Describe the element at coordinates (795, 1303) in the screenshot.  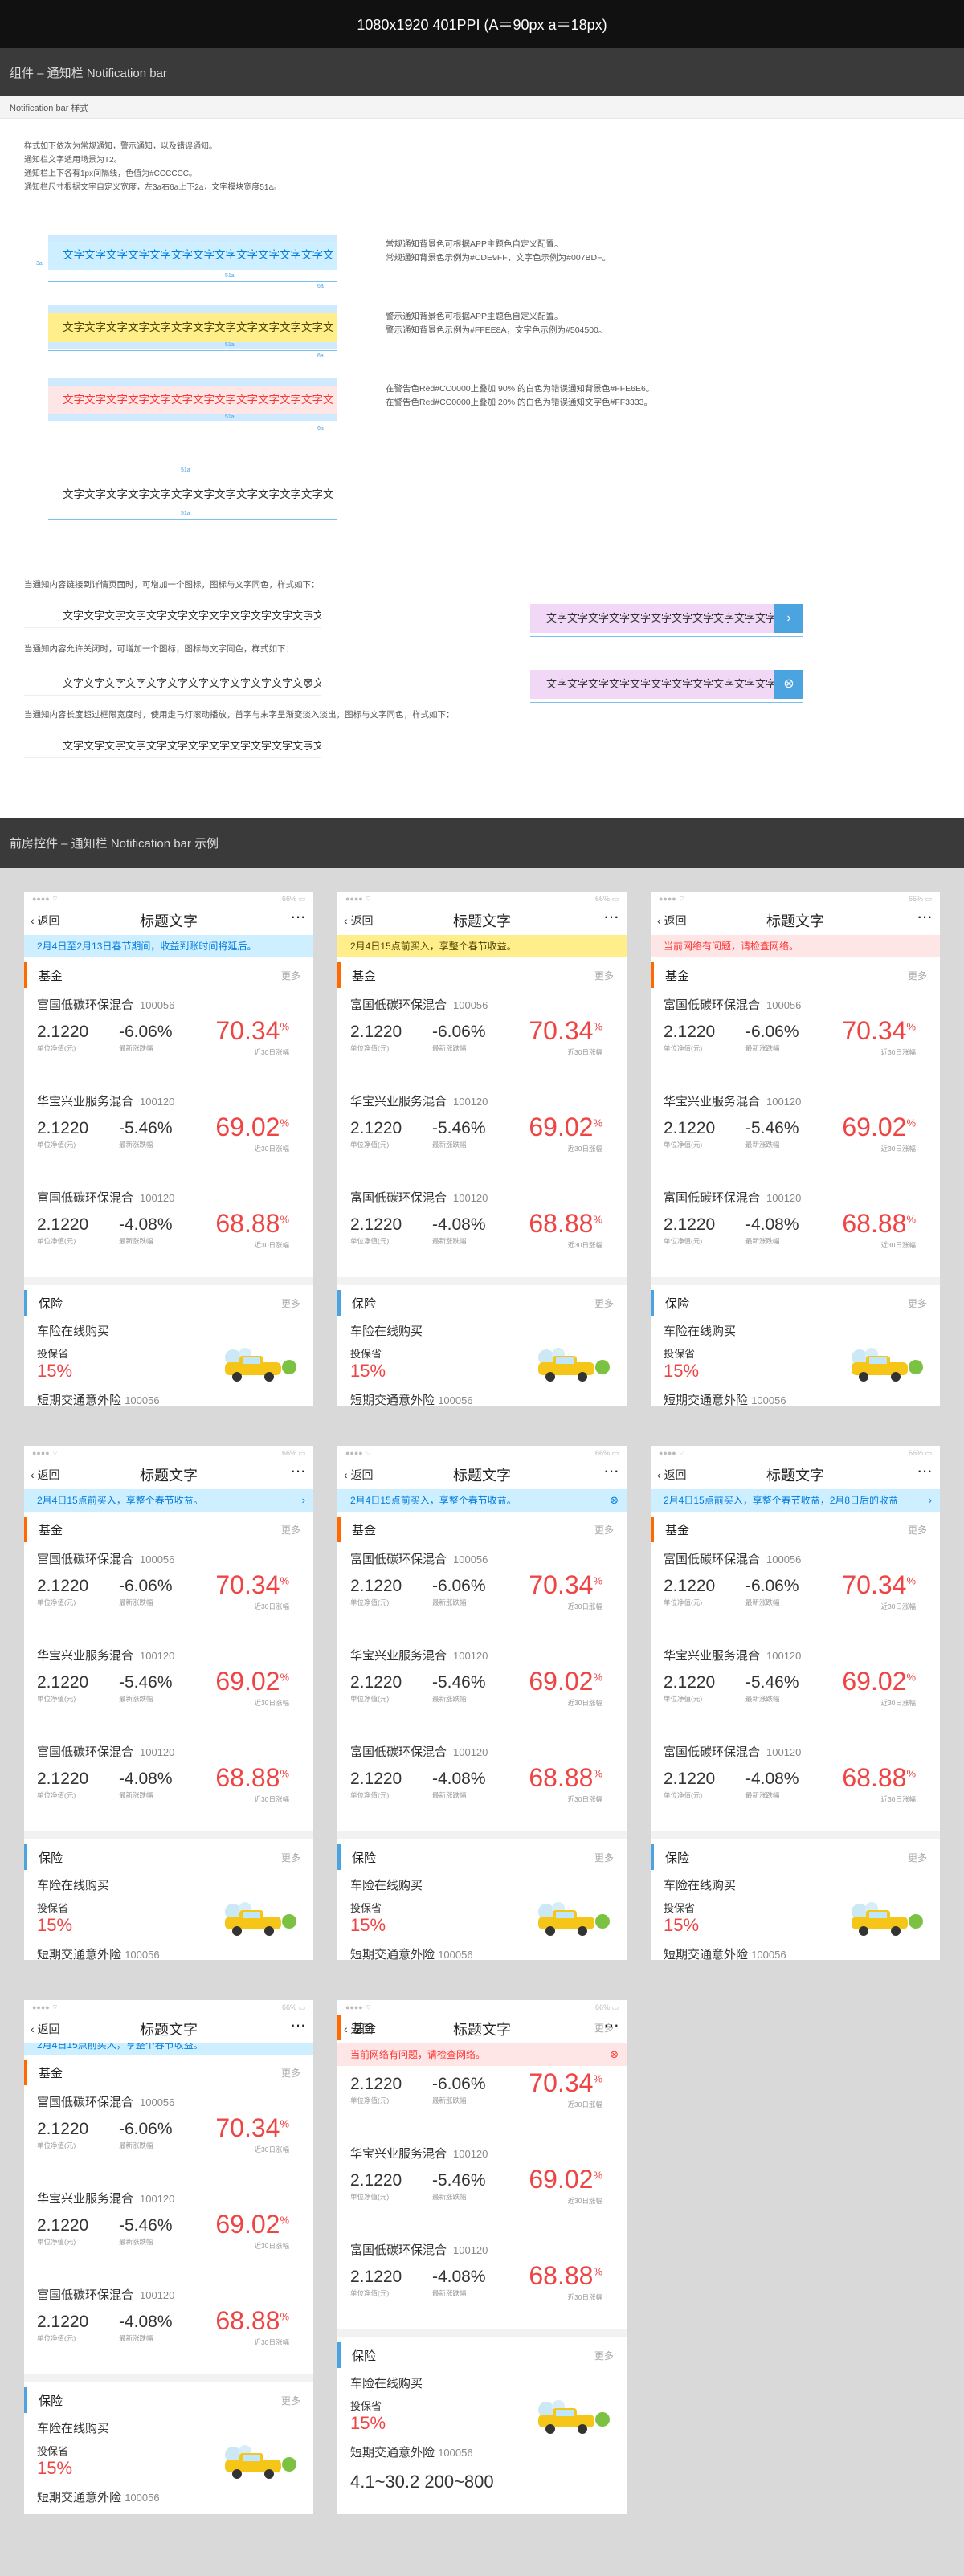
I see `section-header-insurance: 保险 更多` at that location.